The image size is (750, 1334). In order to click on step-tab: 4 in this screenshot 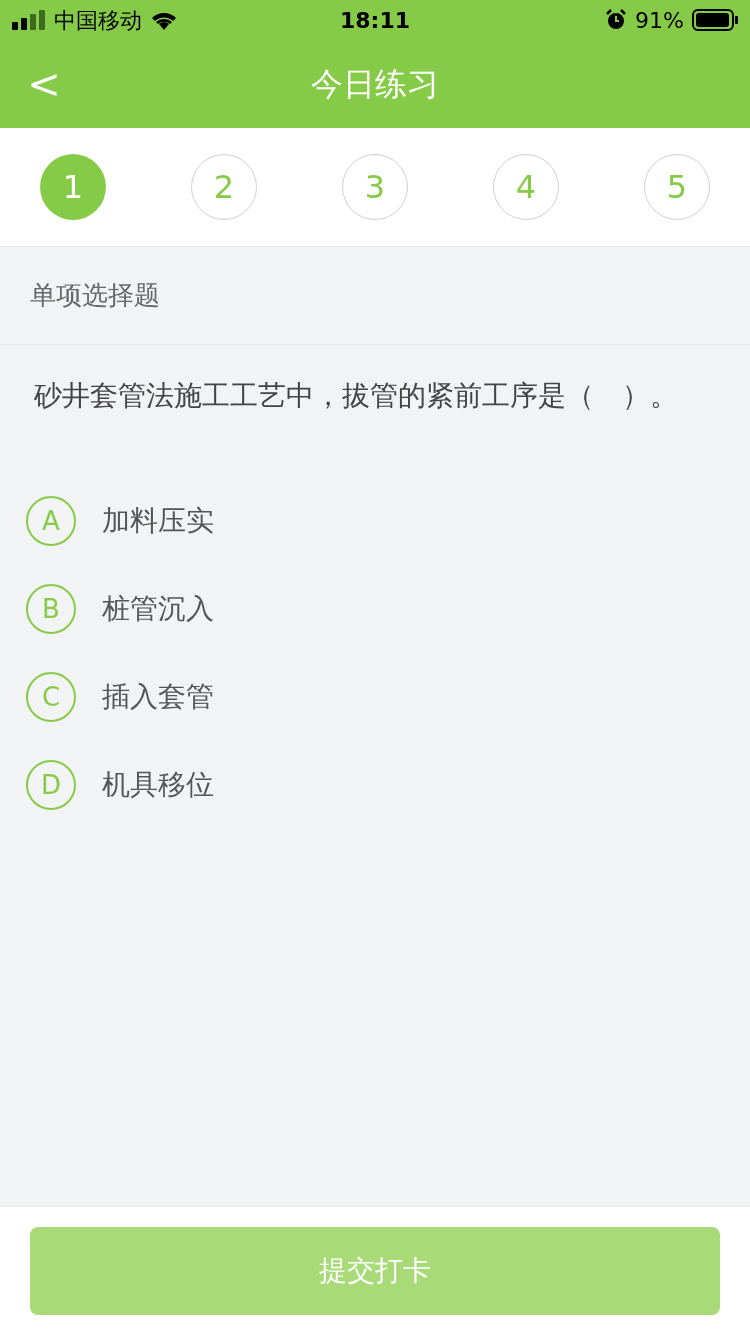, I will do `click(526, 187)`.